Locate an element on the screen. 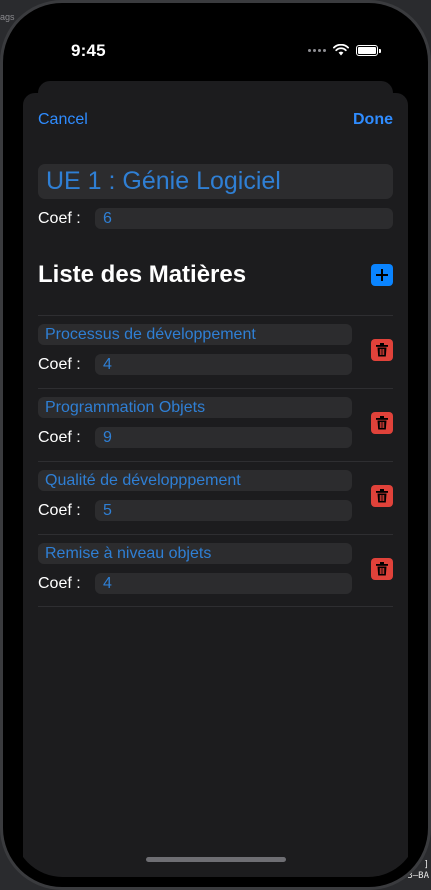 Image resolution: width=431 pixels, height=890 pixels. ue-coef-row: Coef : 6 is located at coordinates (215, 218).